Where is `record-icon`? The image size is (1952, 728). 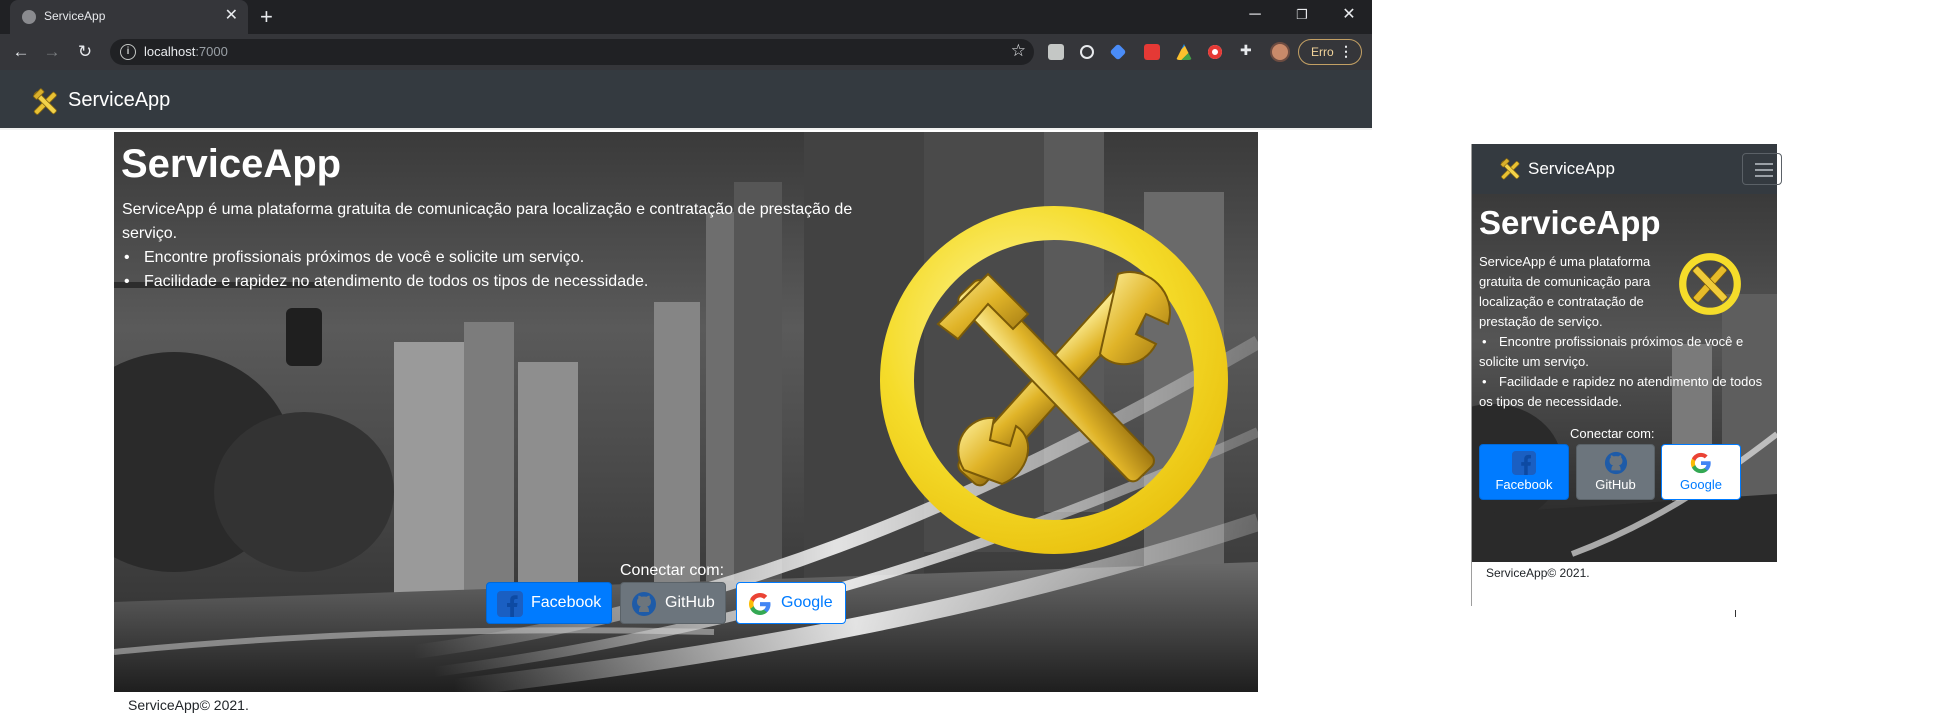
record-icon is located at coordinates (1215, 52).